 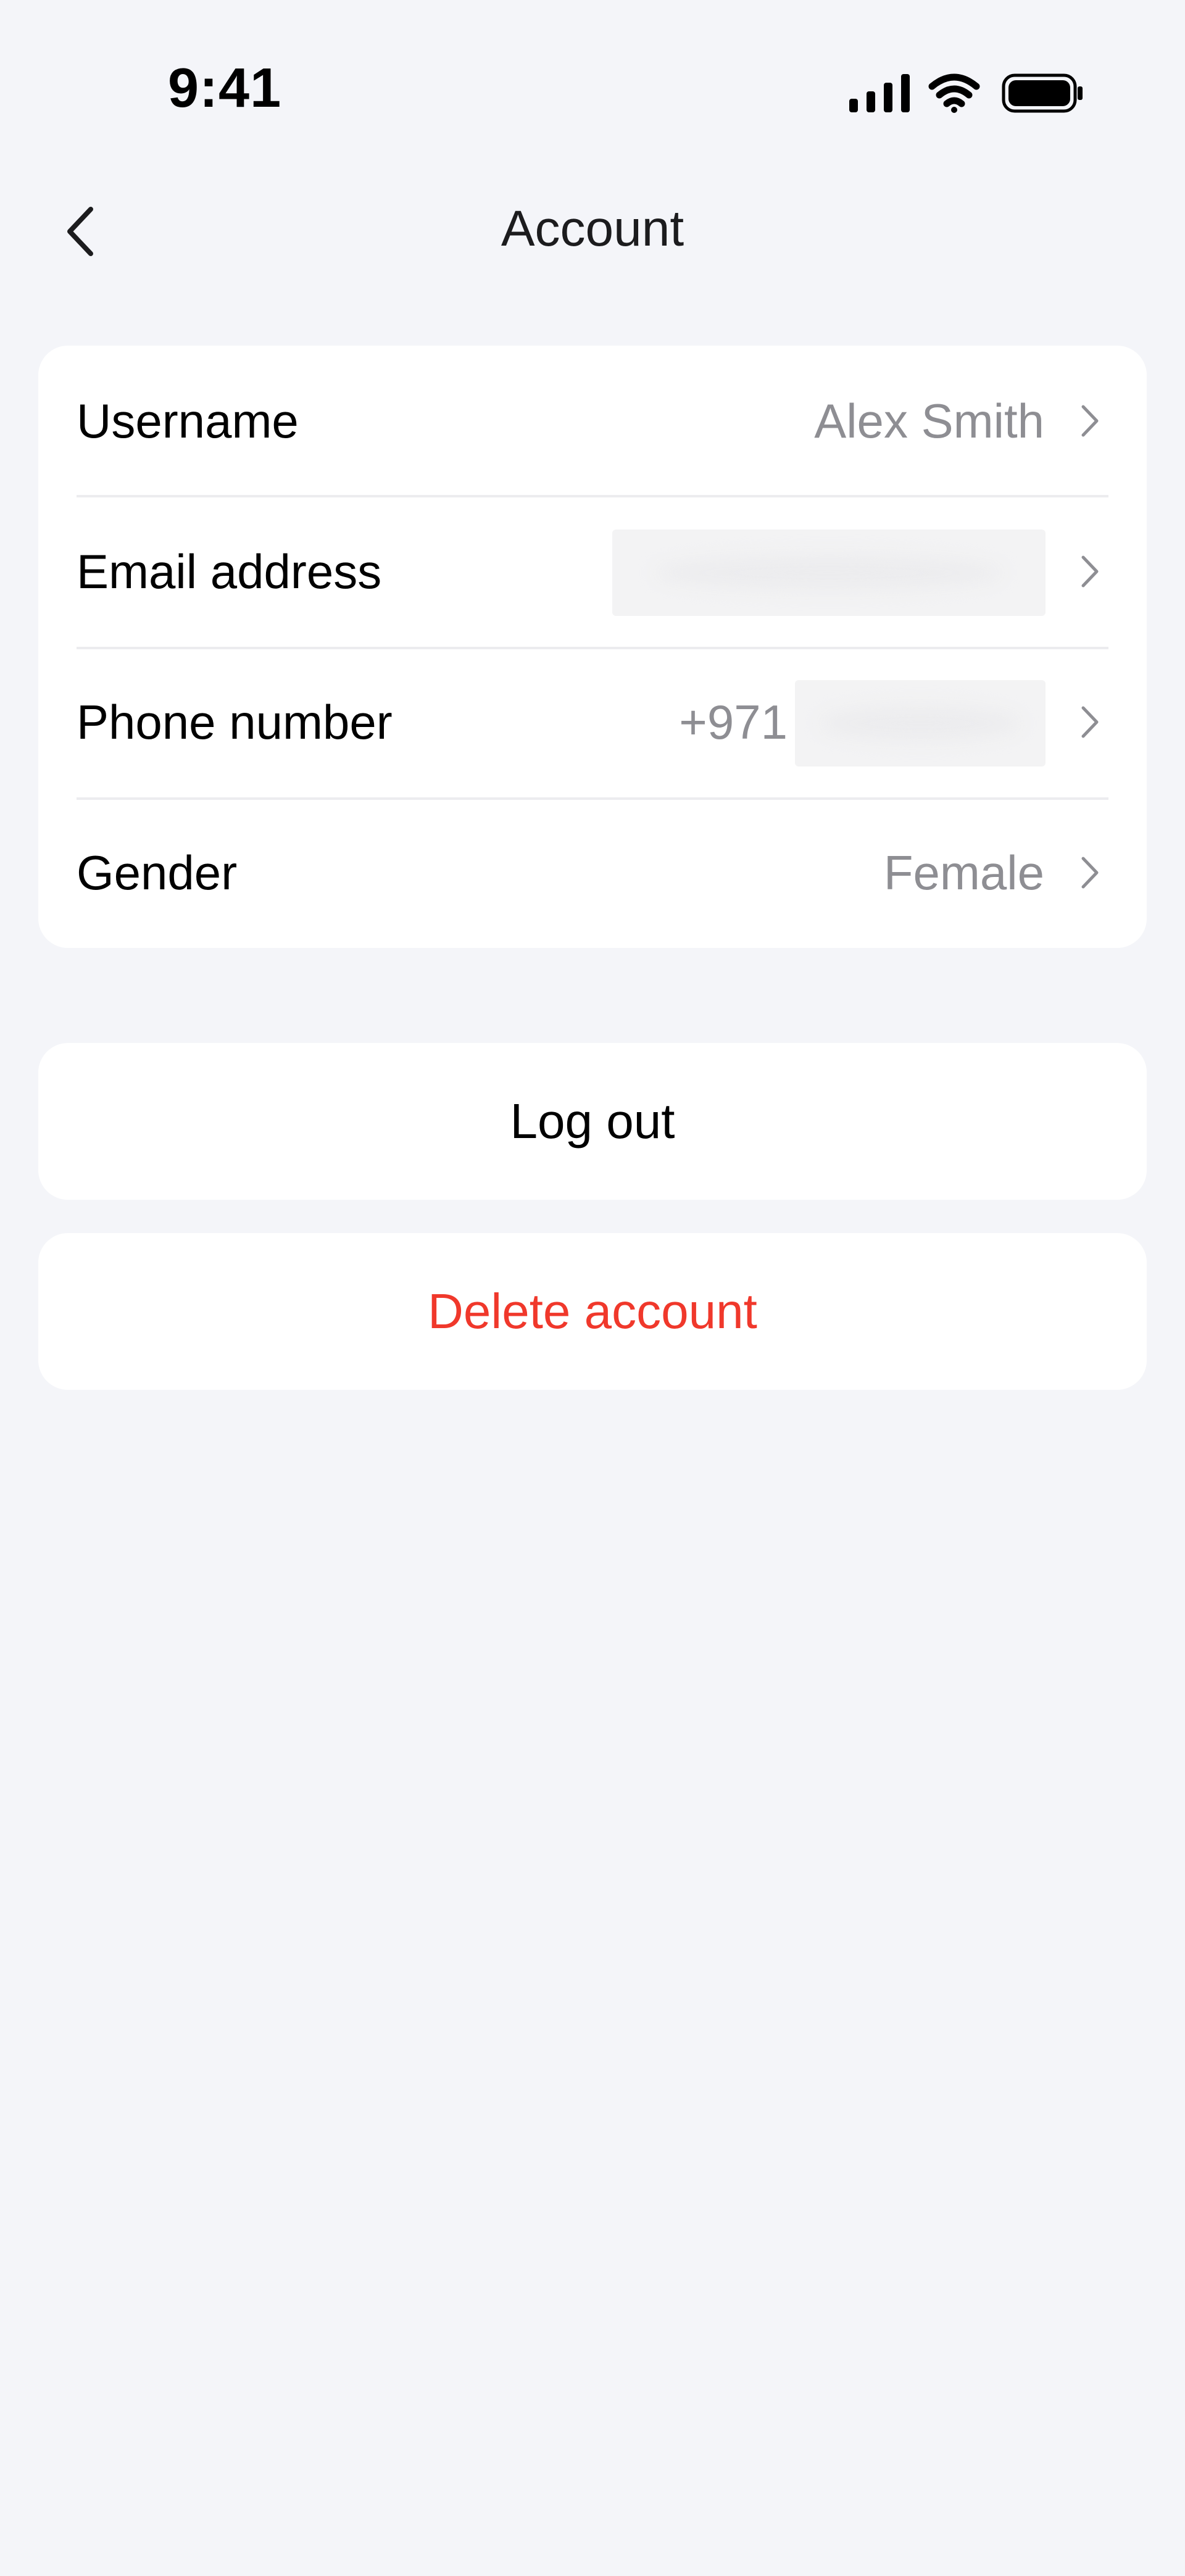 What do you see at coordinates (963, 872) in the screenshot?
I see `gender-value: Female` at bounding box center [963, 872].